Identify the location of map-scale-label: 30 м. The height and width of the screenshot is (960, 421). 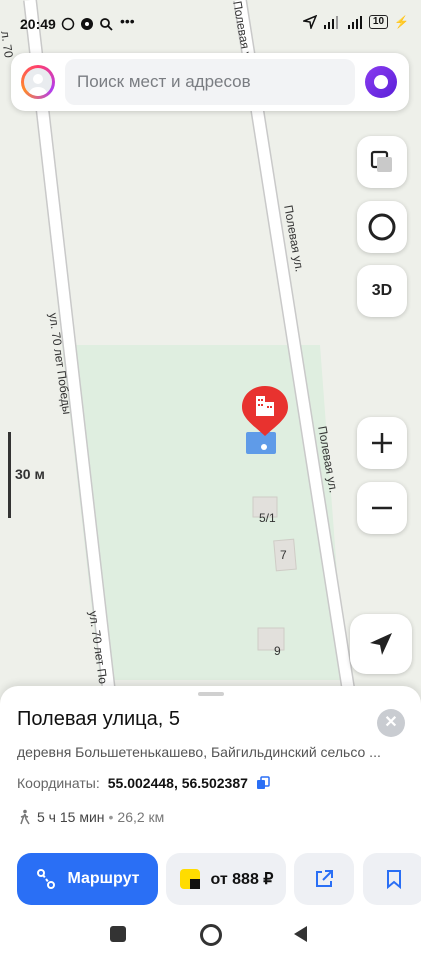
(30, 474).